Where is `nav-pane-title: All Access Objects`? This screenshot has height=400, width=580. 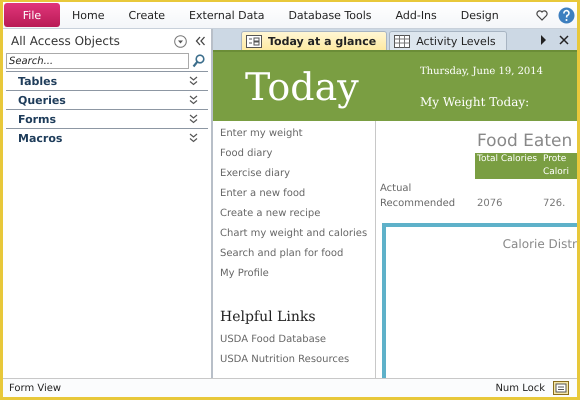 nav-pane-title: All Access Objects is located at coordinates (66, 41).